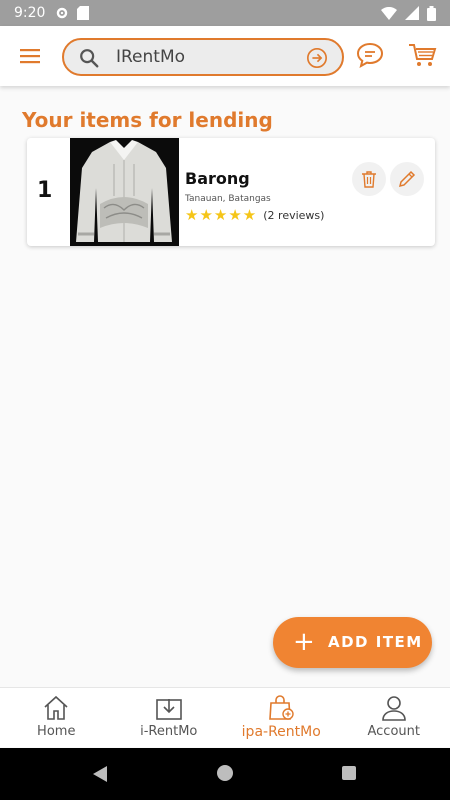 The image size is (450, 800). Describe the element at coordinates (394, 731) in the screenshot. I see `nav-label: Account` at that location.